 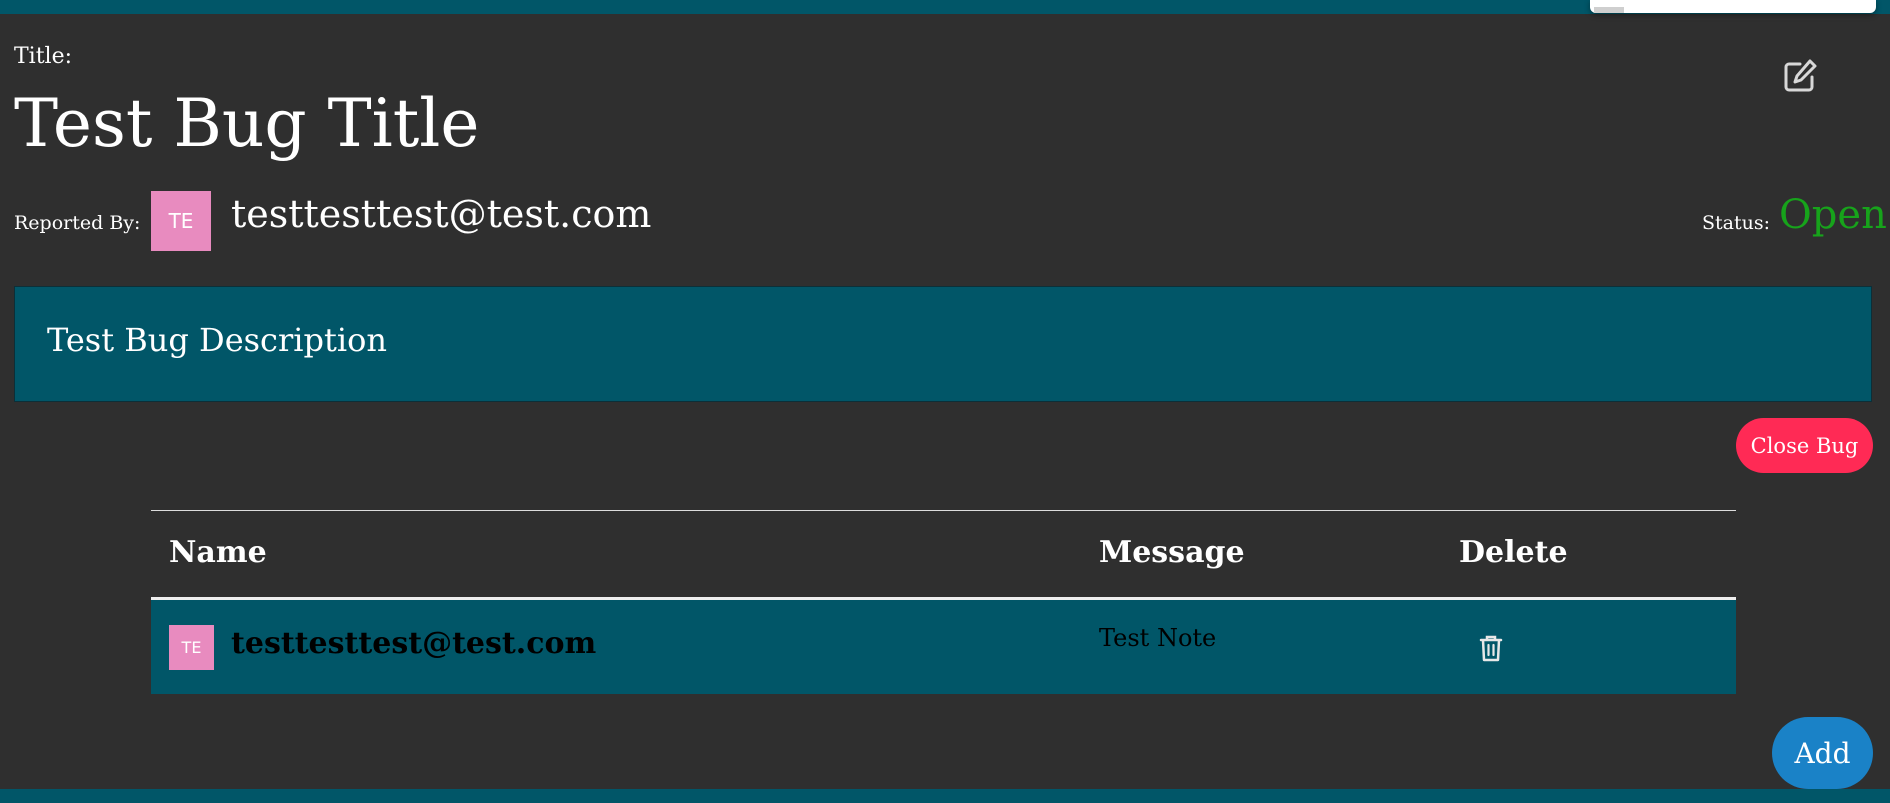 What do you see at coordinates (1822, 753) in the screenshot?
I see `add-note-button: Add` at bounding box center [1822, 753].